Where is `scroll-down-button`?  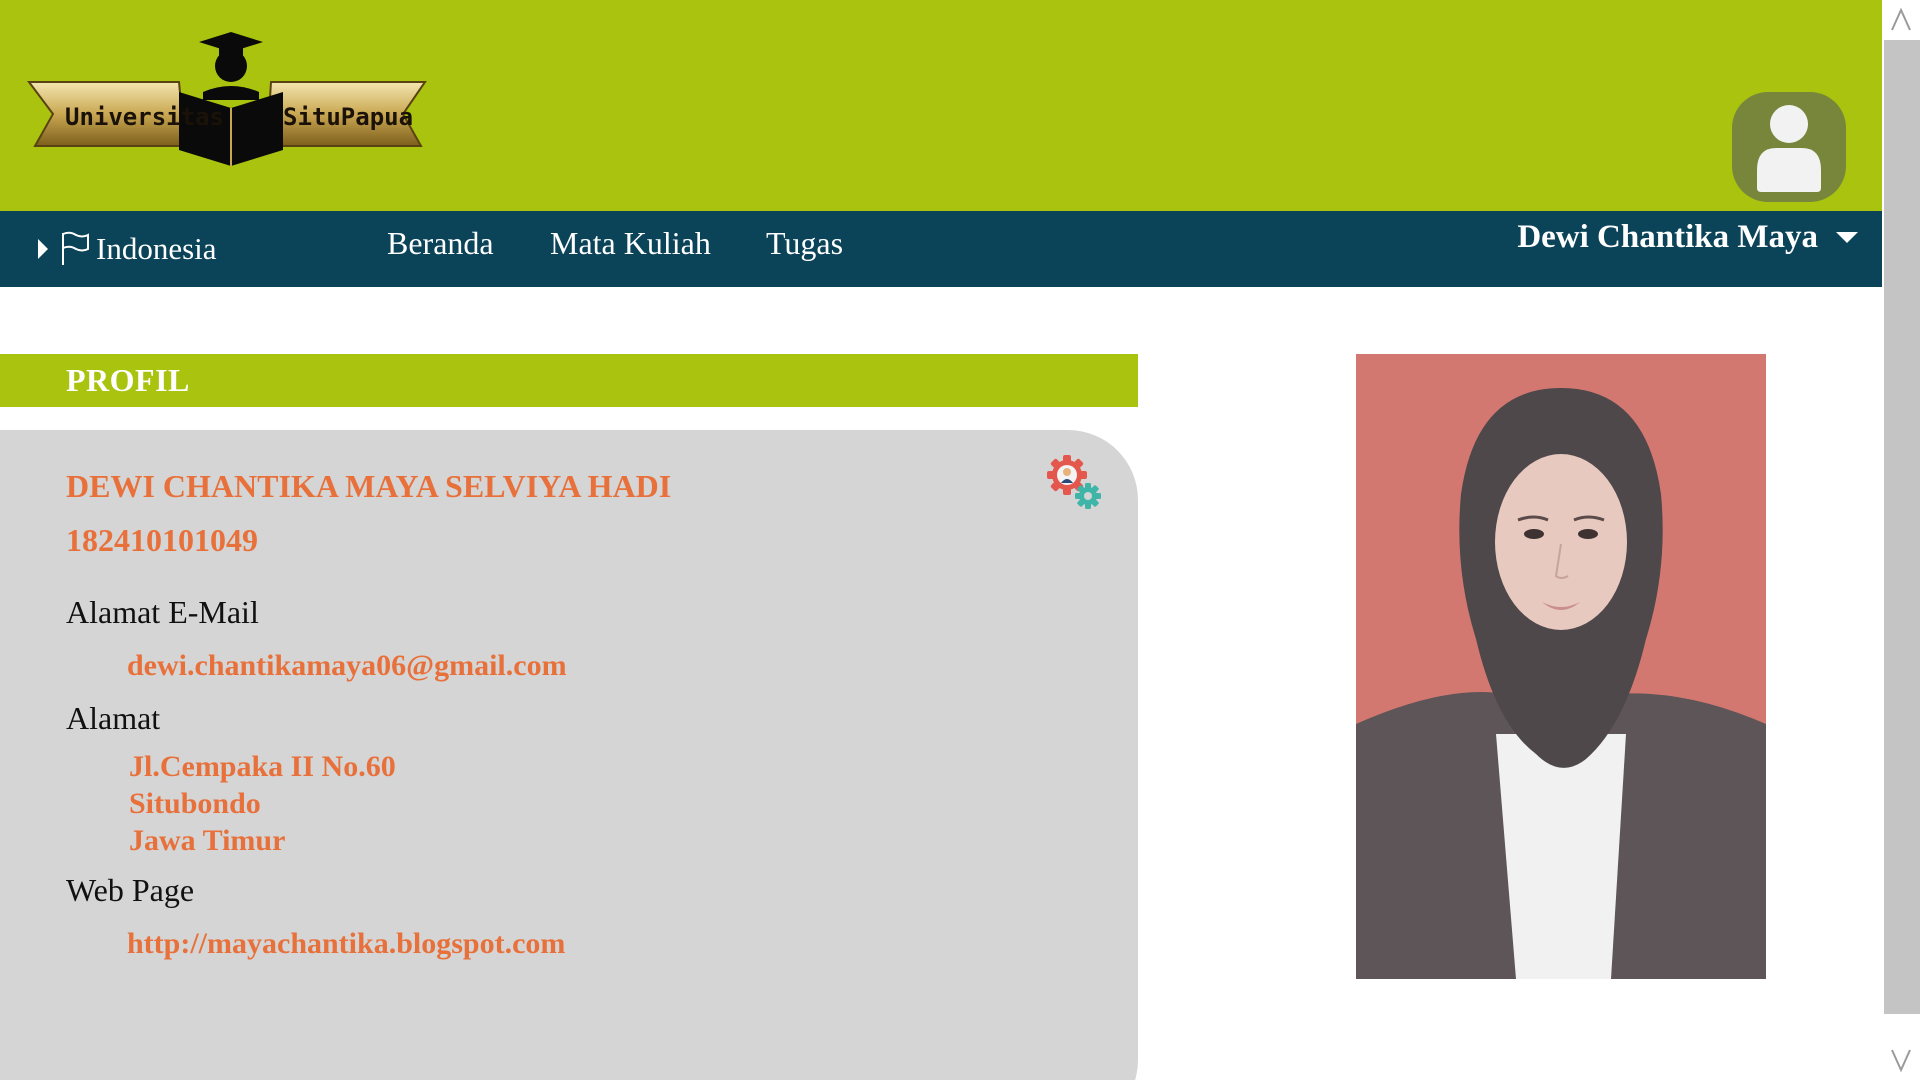 scroll-down-button is located at coordinates (1901, 1060).